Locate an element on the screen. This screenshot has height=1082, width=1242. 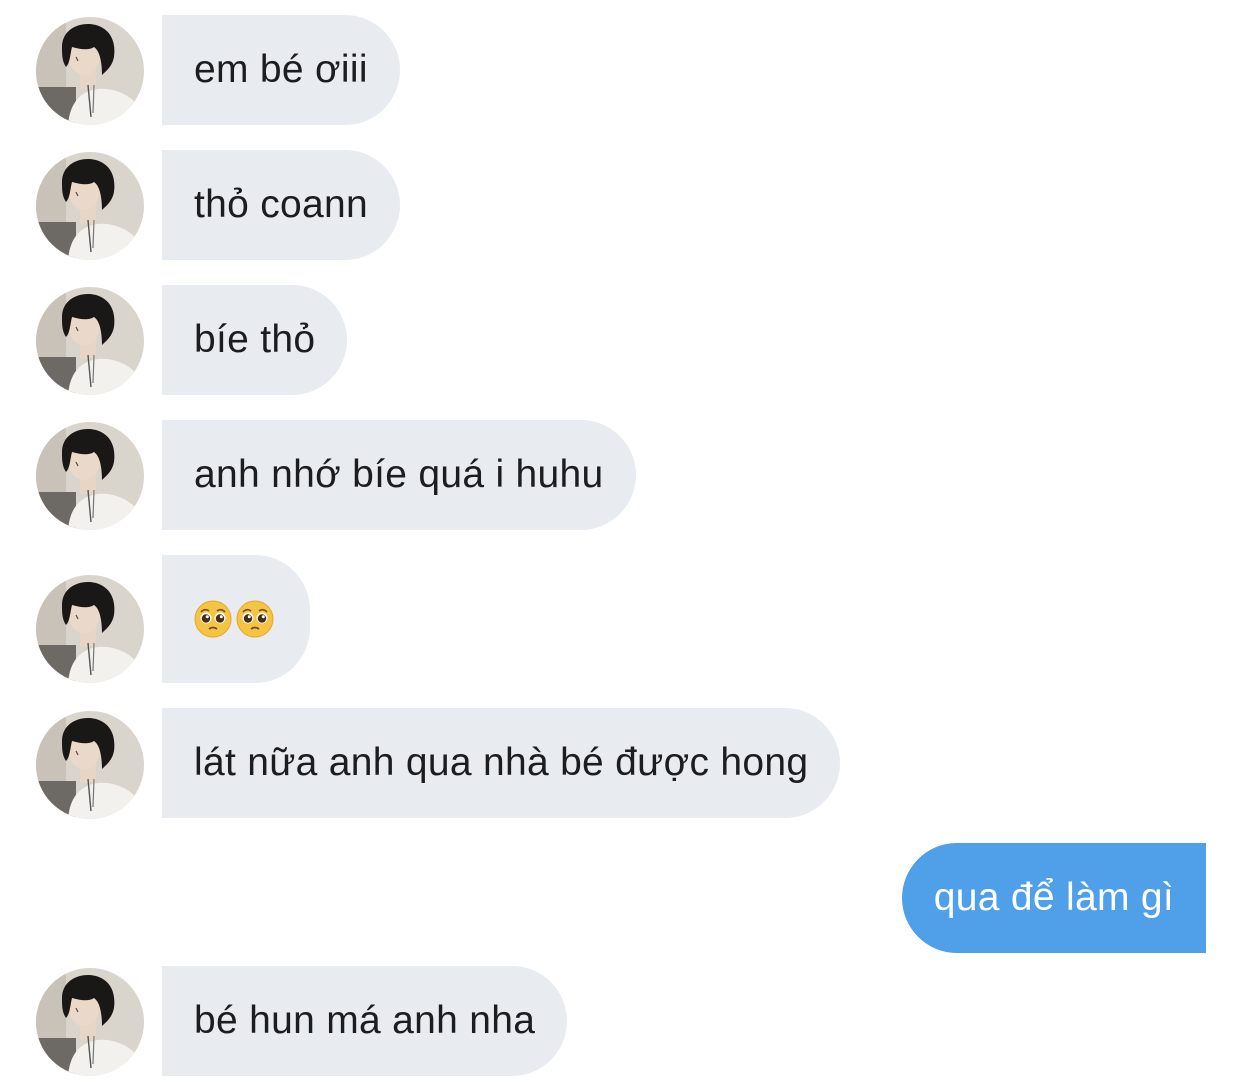
incoming-message-bubble: lát nữa anh qua nhà bé được hong is located at coordinates (501, 763).